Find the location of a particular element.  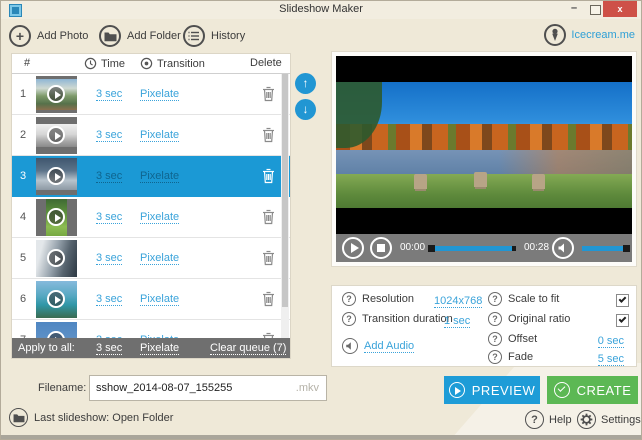

video-still-autumn-pond is located at coordinates (484, 145).